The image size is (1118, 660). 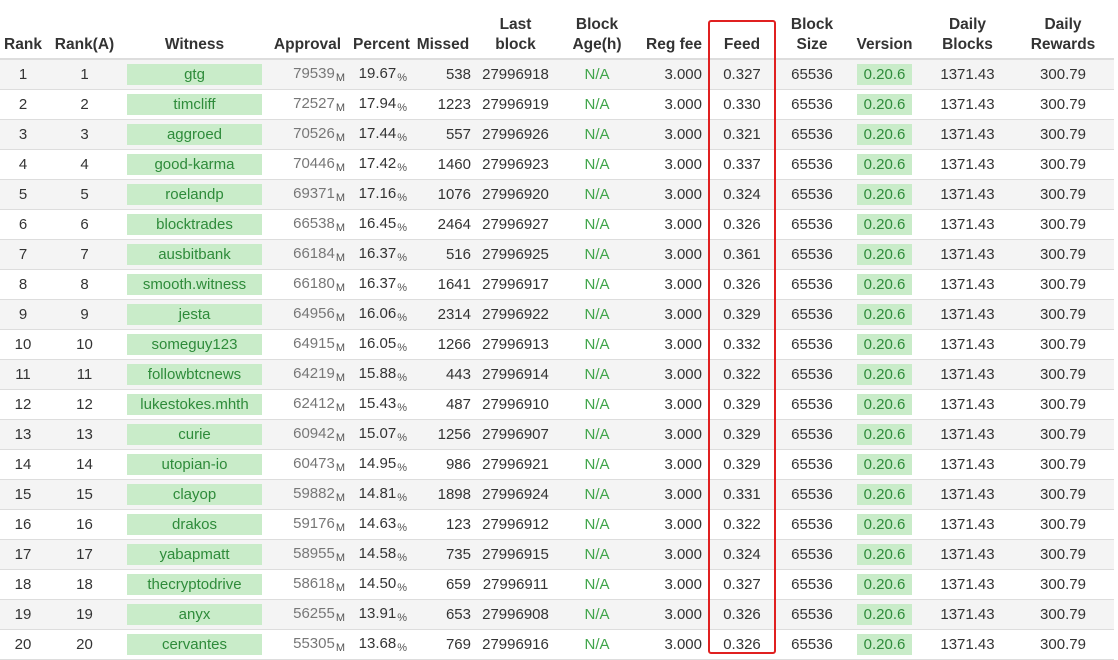 I want to click on cell-rank: 9, so click(x=23, y=314).